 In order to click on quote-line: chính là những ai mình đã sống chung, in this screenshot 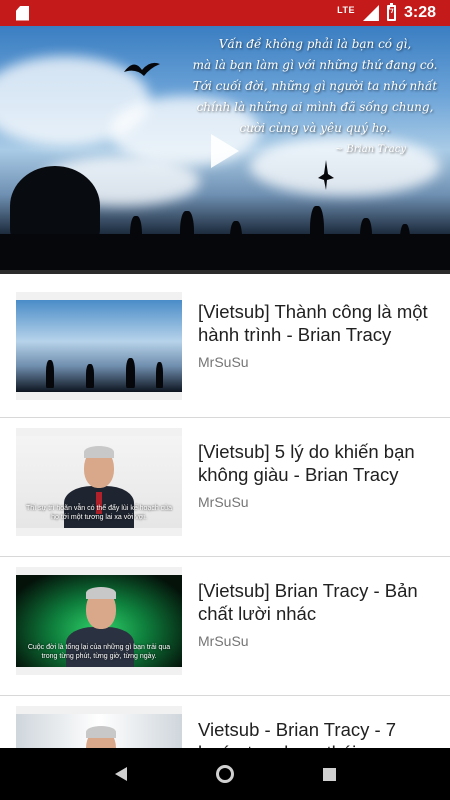, I will do `click(315, 107)`.